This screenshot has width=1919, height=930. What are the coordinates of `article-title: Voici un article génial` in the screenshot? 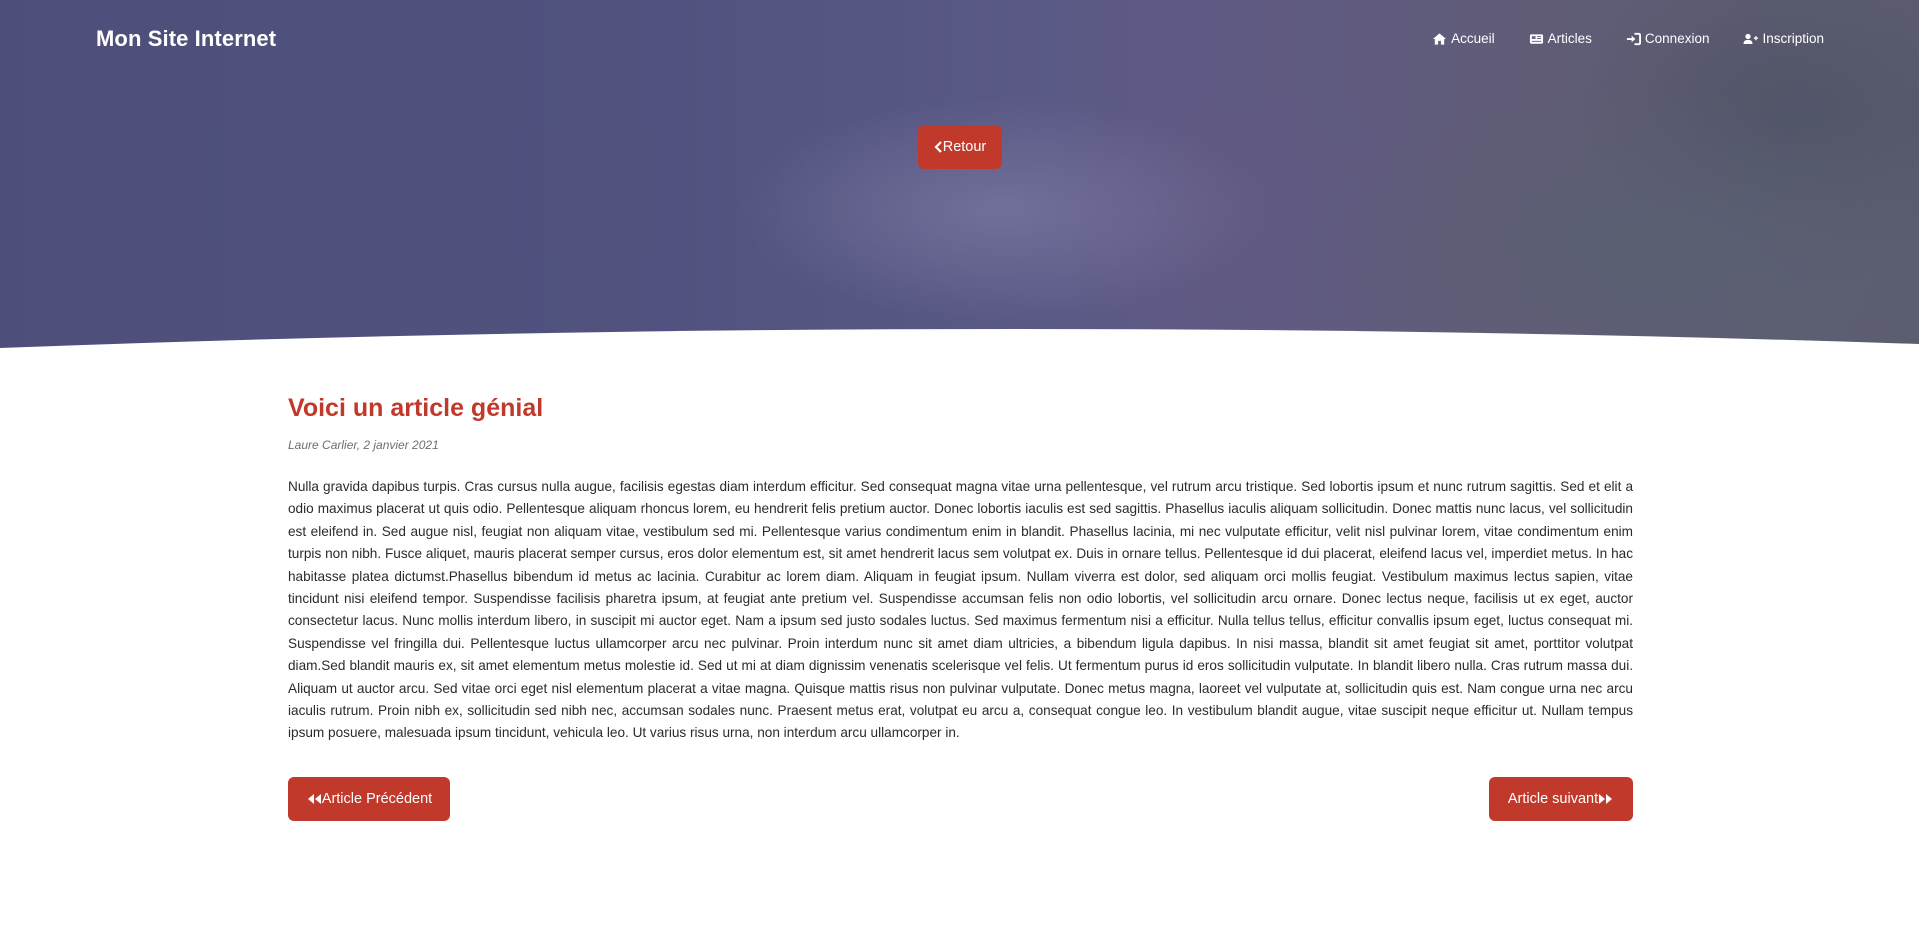 It's located at (416, 408).